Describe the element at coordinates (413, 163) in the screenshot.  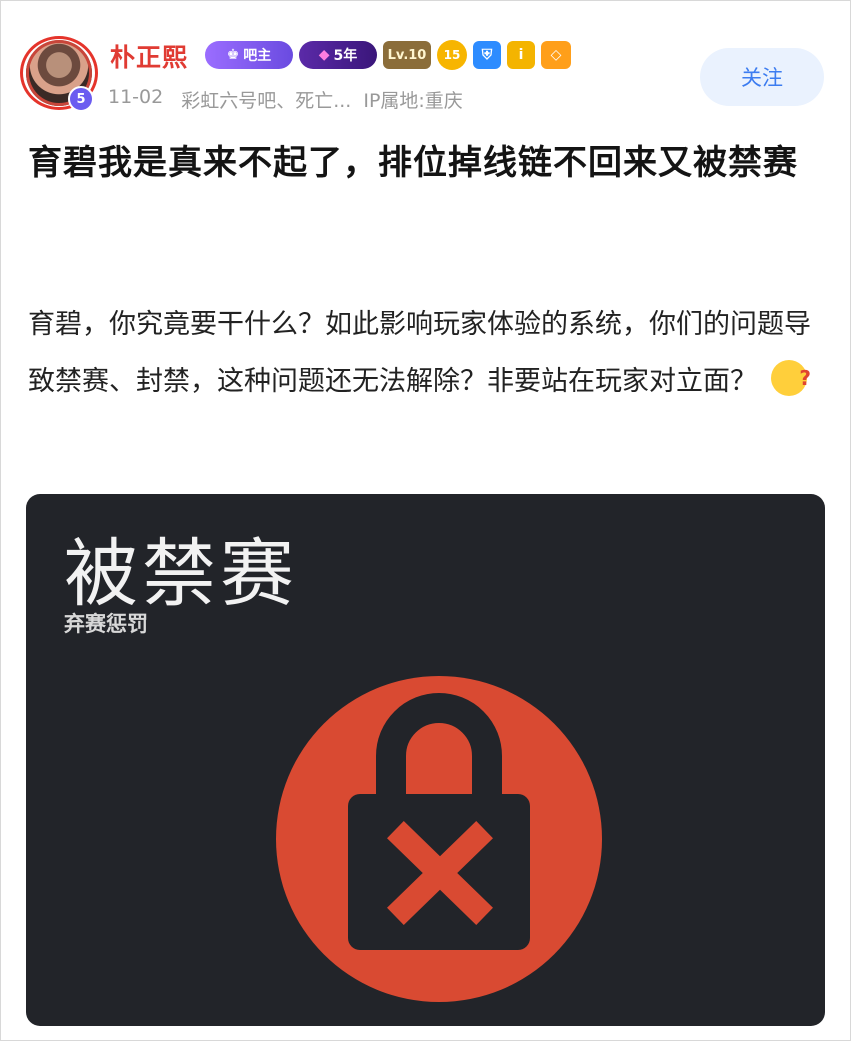
I see `post-title: 育碧我是真来不起了，排位掉线链不回来又被禁赛` at that location.